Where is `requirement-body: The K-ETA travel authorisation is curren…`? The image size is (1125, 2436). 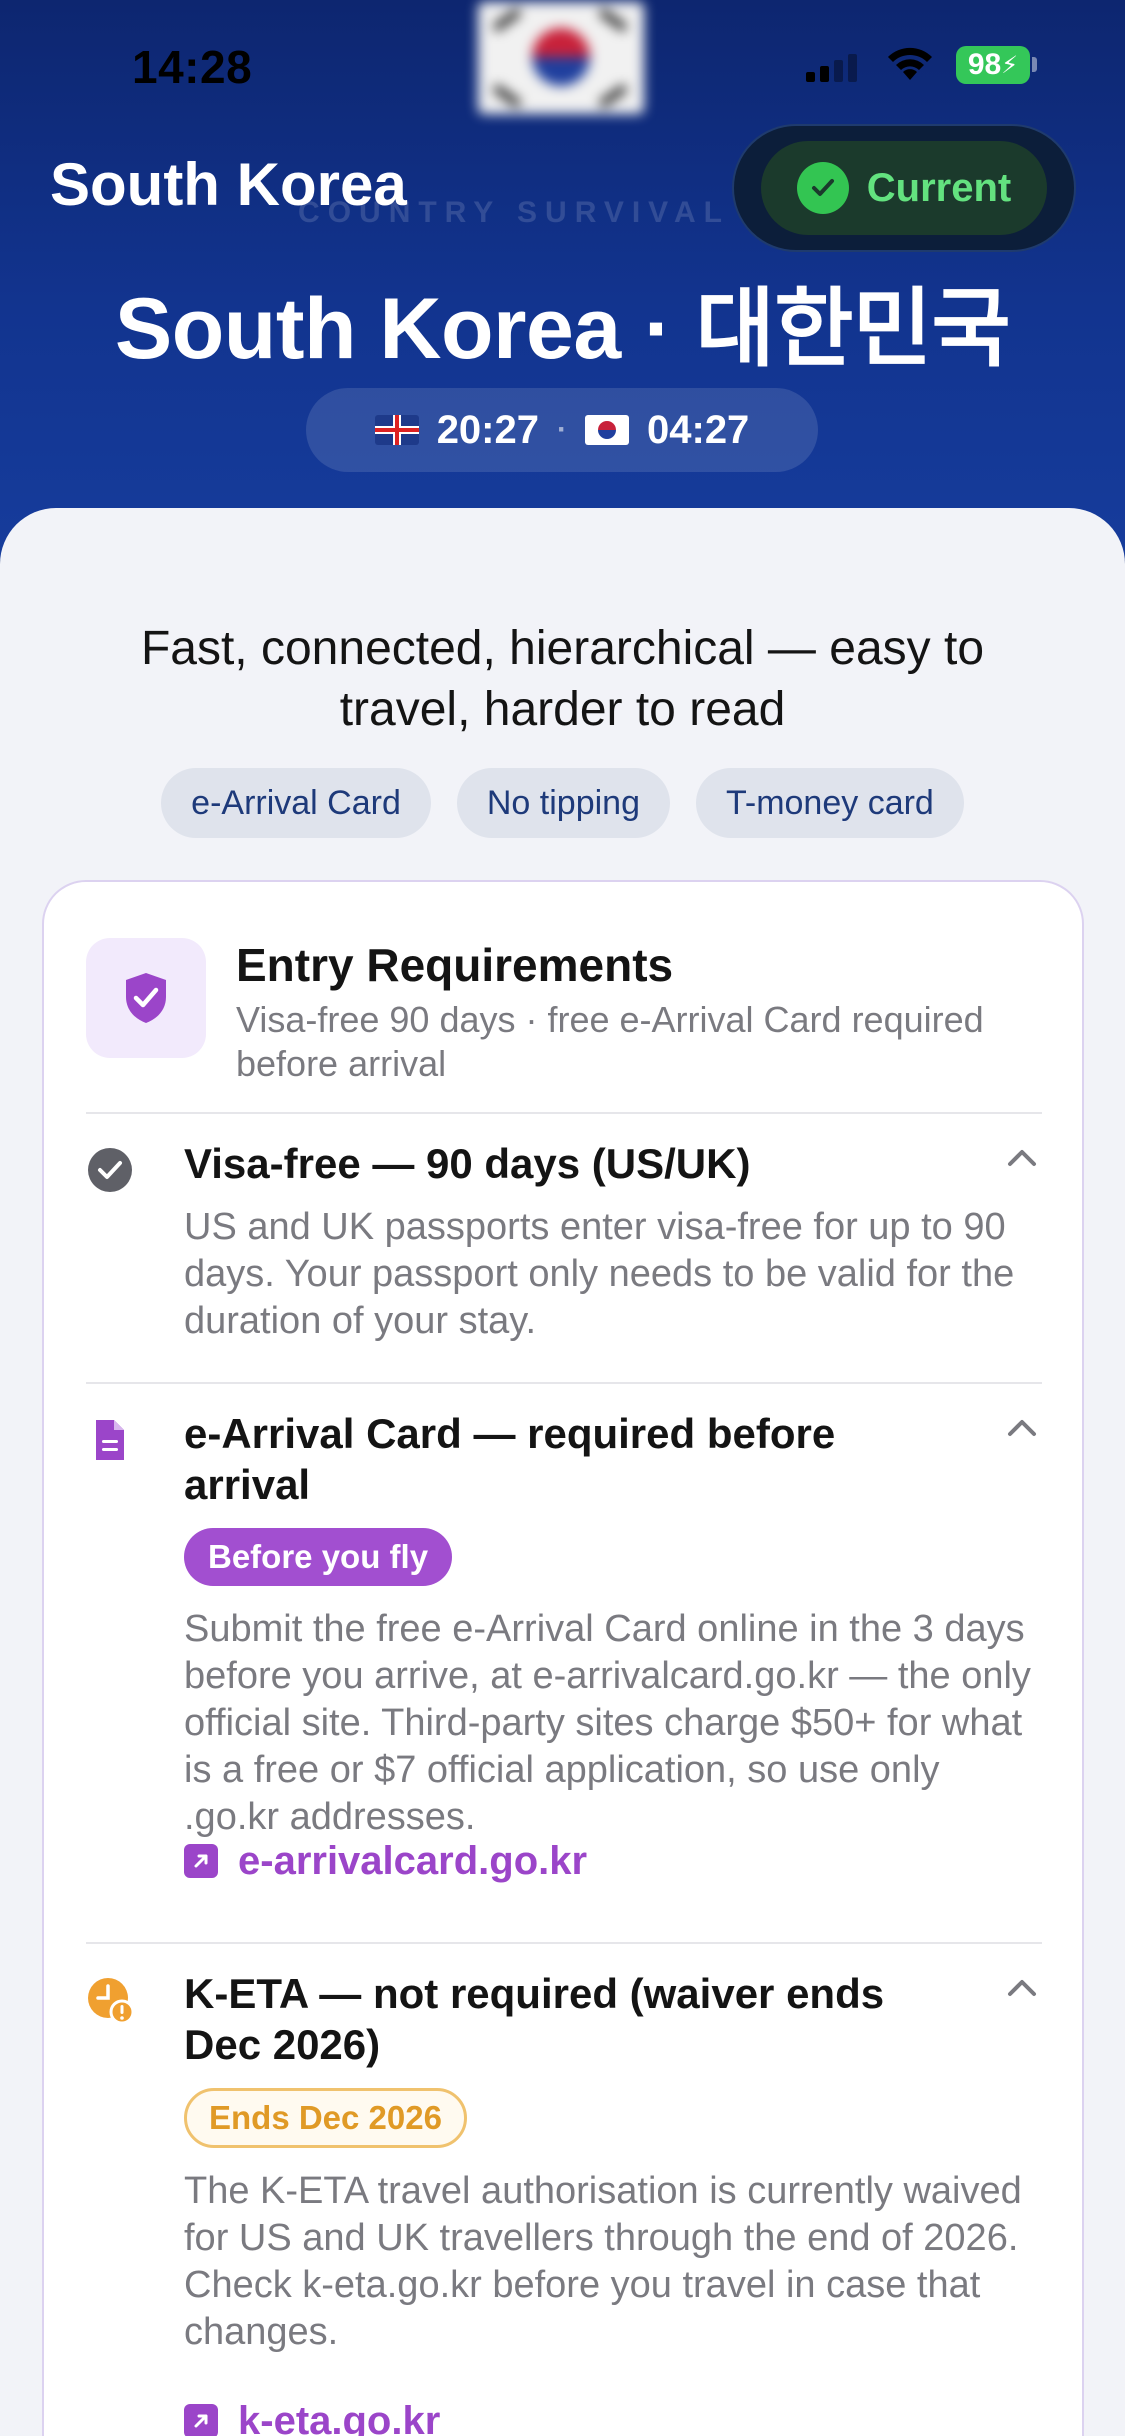
requirement-body: The K-ETA travel authorisation is curren… is located at coordinates (603, 2261).